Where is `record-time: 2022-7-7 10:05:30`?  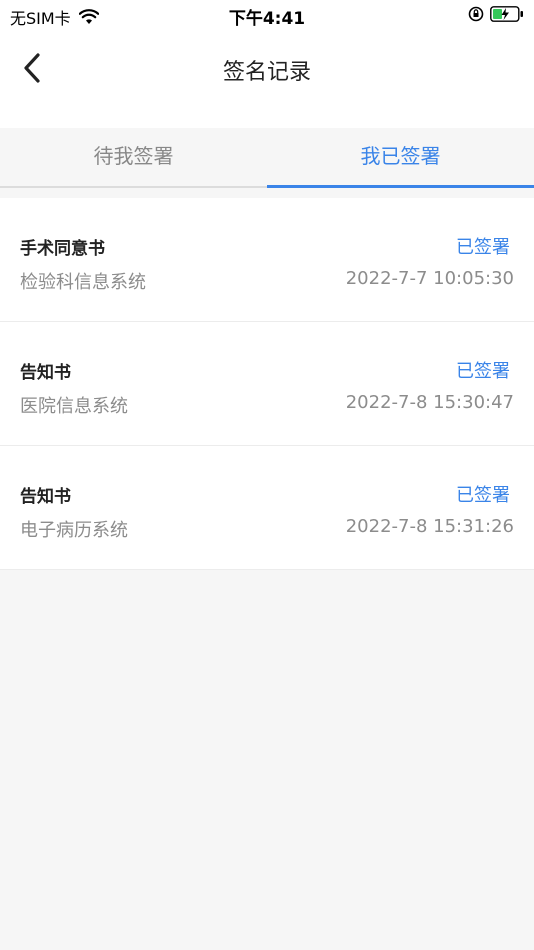
record-time: 2022-7-7 10:05:30 is located at coordinates (429, 278).